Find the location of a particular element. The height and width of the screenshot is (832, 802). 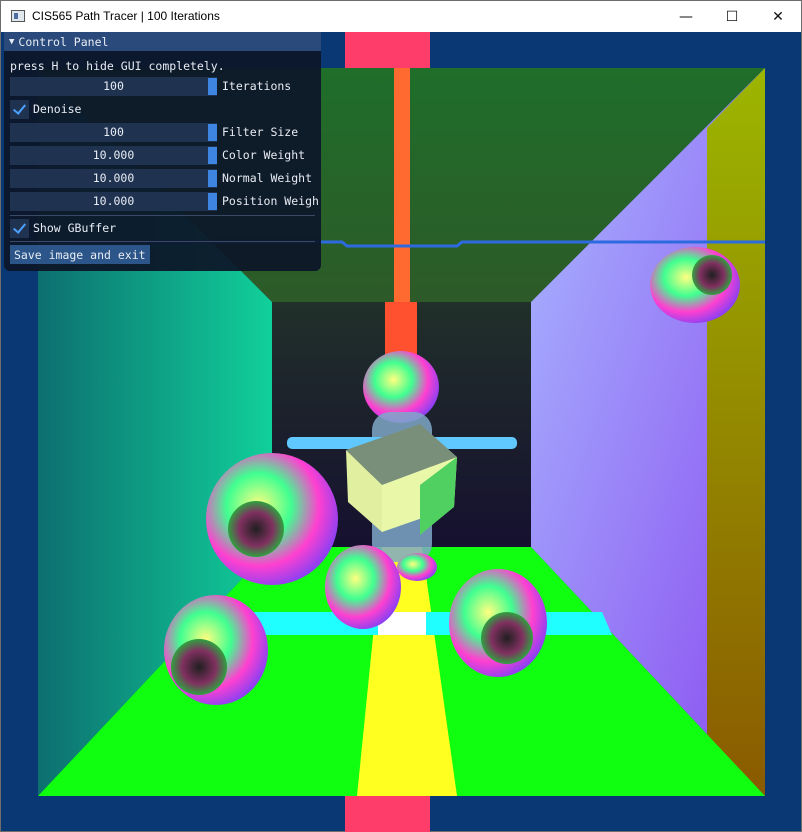

sphere-center is located at coordinates (363, 587).